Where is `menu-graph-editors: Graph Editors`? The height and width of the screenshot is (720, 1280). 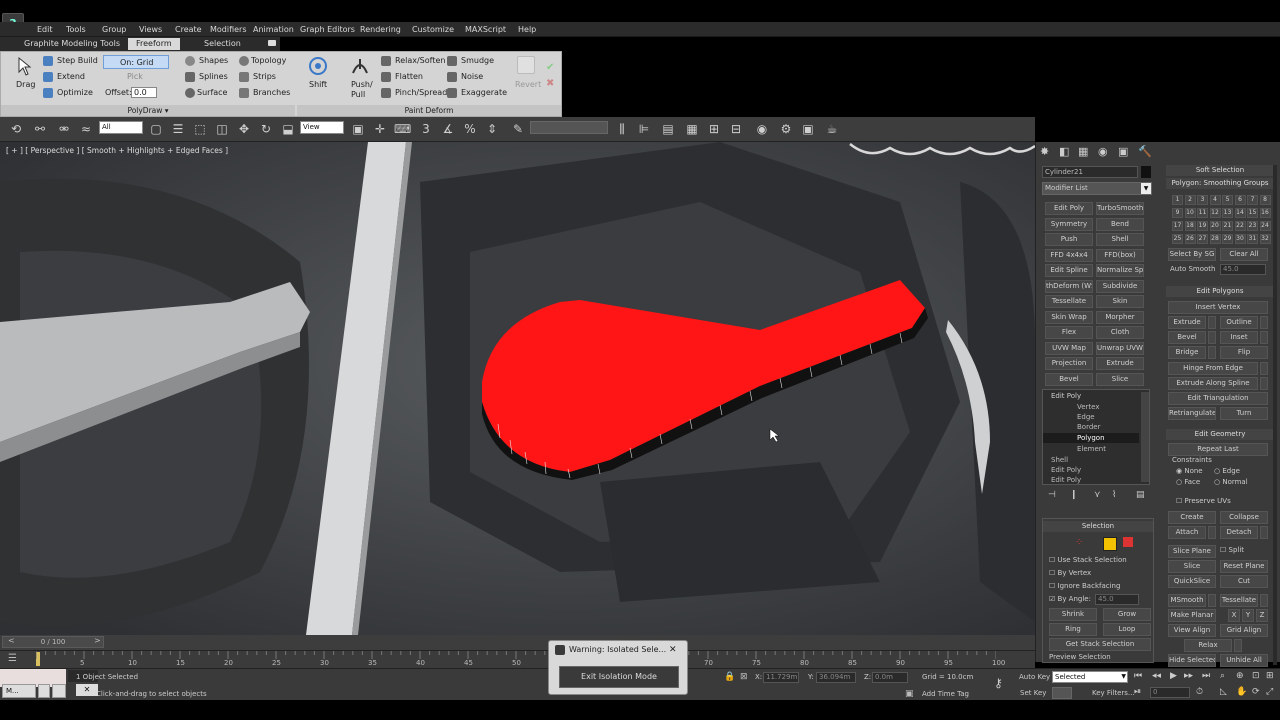
menu-graph-editors: Graph Editors is located at coordinates (327, 29).